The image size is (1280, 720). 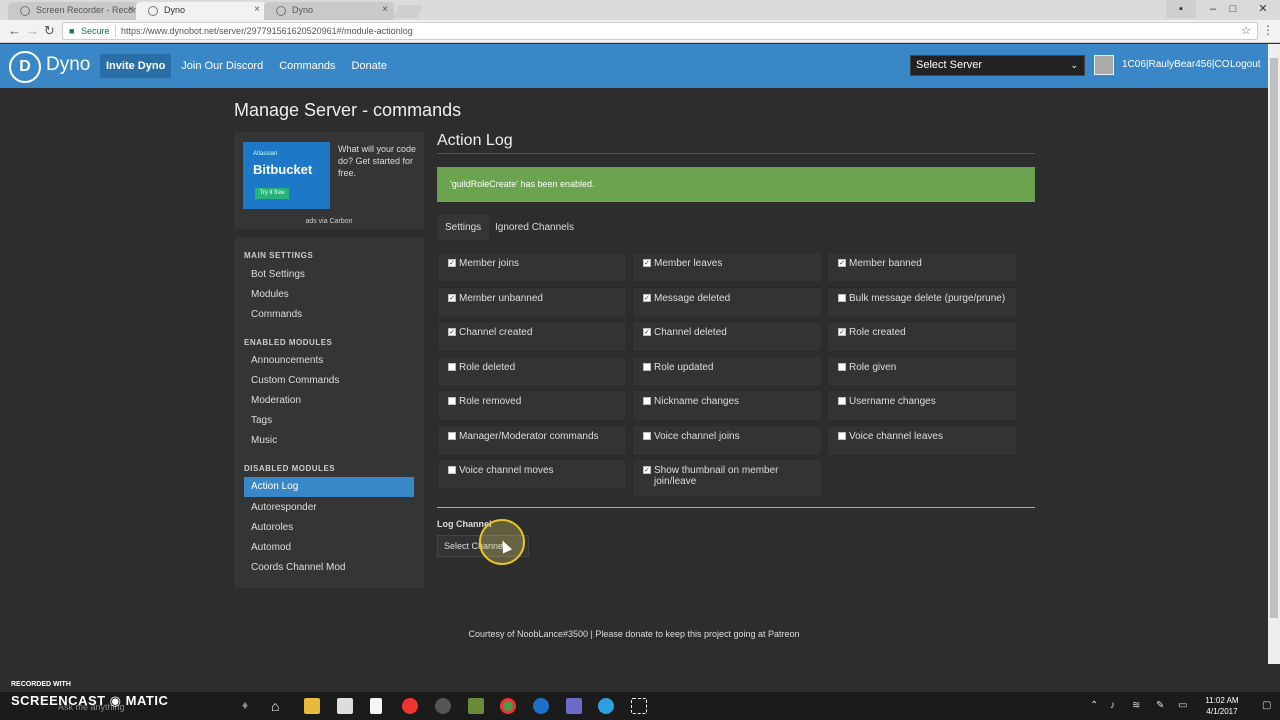 I want to click on sidebar-item-tags: Tags, so click(x=261, y=420).